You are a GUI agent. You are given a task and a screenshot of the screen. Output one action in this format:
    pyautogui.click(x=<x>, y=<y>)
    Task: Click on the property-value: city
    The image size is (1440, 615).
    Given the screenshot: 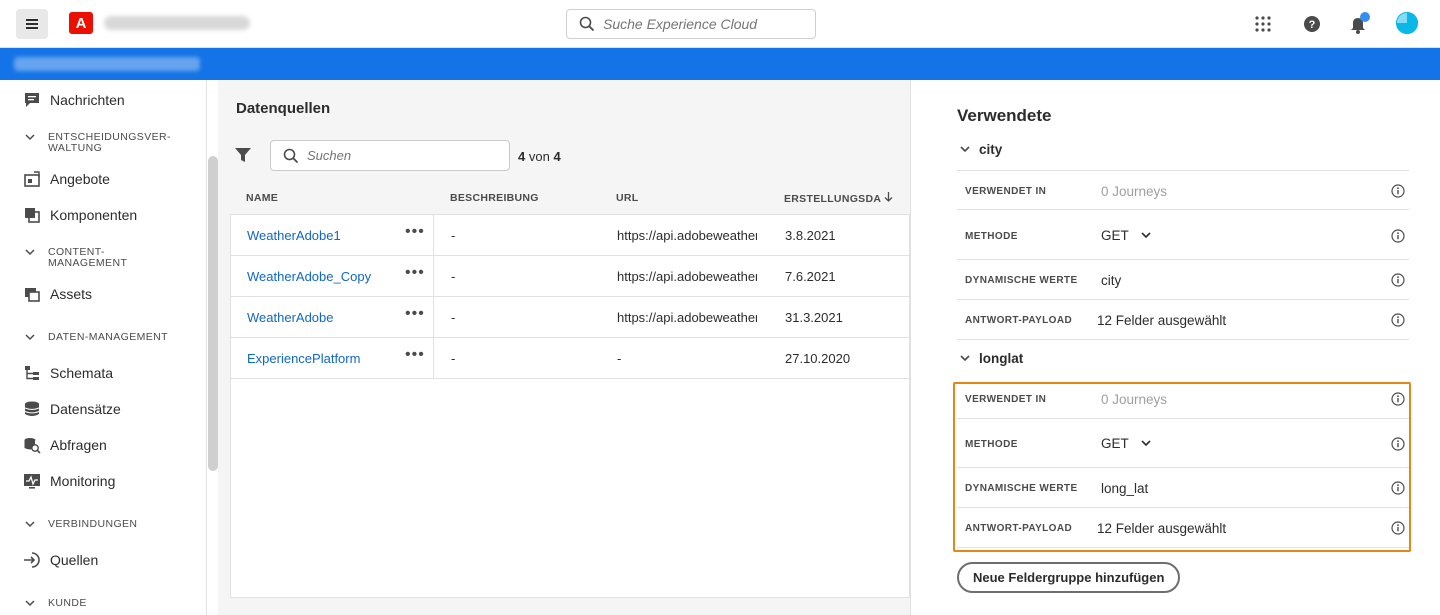 What is the action you would take?
    pyautogui.click(x=1111, y=280)
    